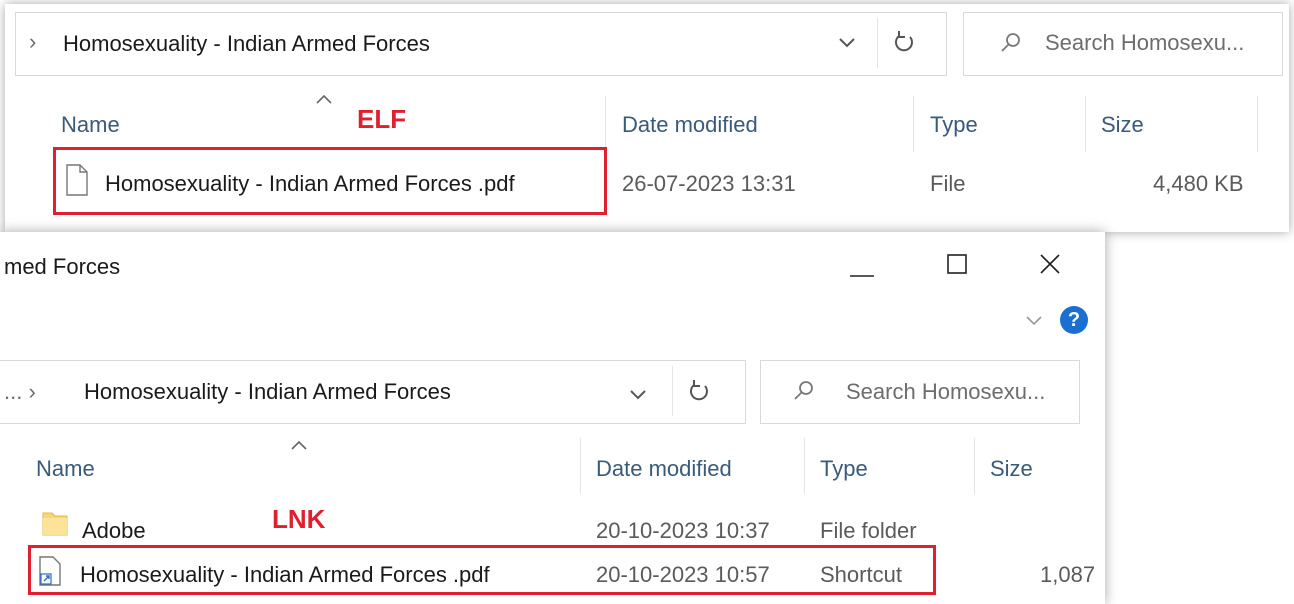  What do you see at coordinates (1068, 574) in the screenshot?
I see `shortcut-size: 1,087` at bounding box center [1068, 574].